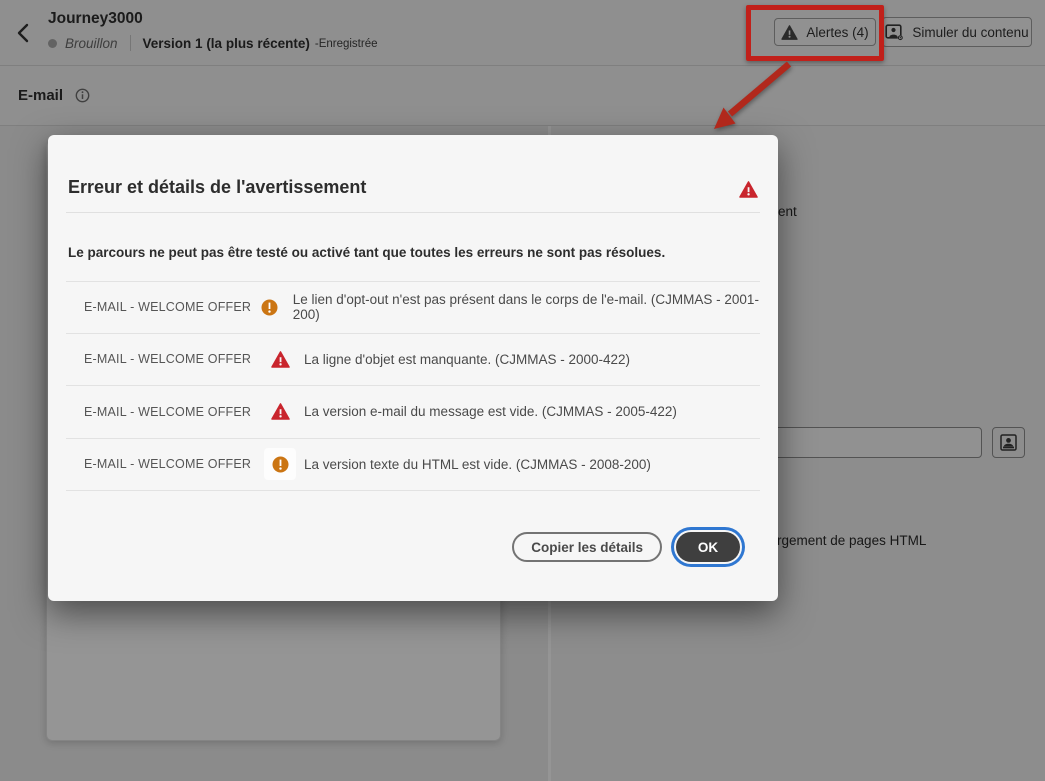 This screenshot has width=1045, height=781. Describe the element at coordinates (815, 33) in the screenshot. I see `annotation-highlight-box` at that location.